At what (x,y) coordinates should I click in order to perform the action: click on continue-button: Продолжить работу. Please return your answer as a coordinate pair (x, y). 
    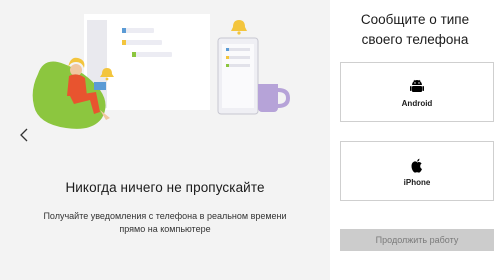
    Looking at the image, I should click on (417, 240).